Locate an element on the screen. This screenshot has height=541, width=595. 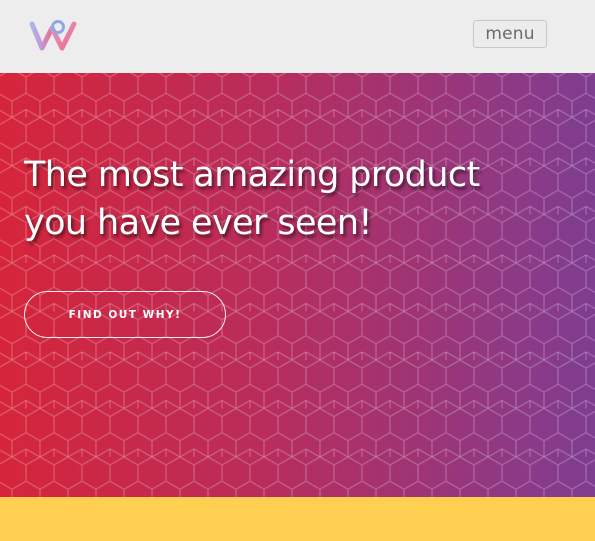
find-out-why-button: FIND OUT WHY! is located at coordinates (125, 314).